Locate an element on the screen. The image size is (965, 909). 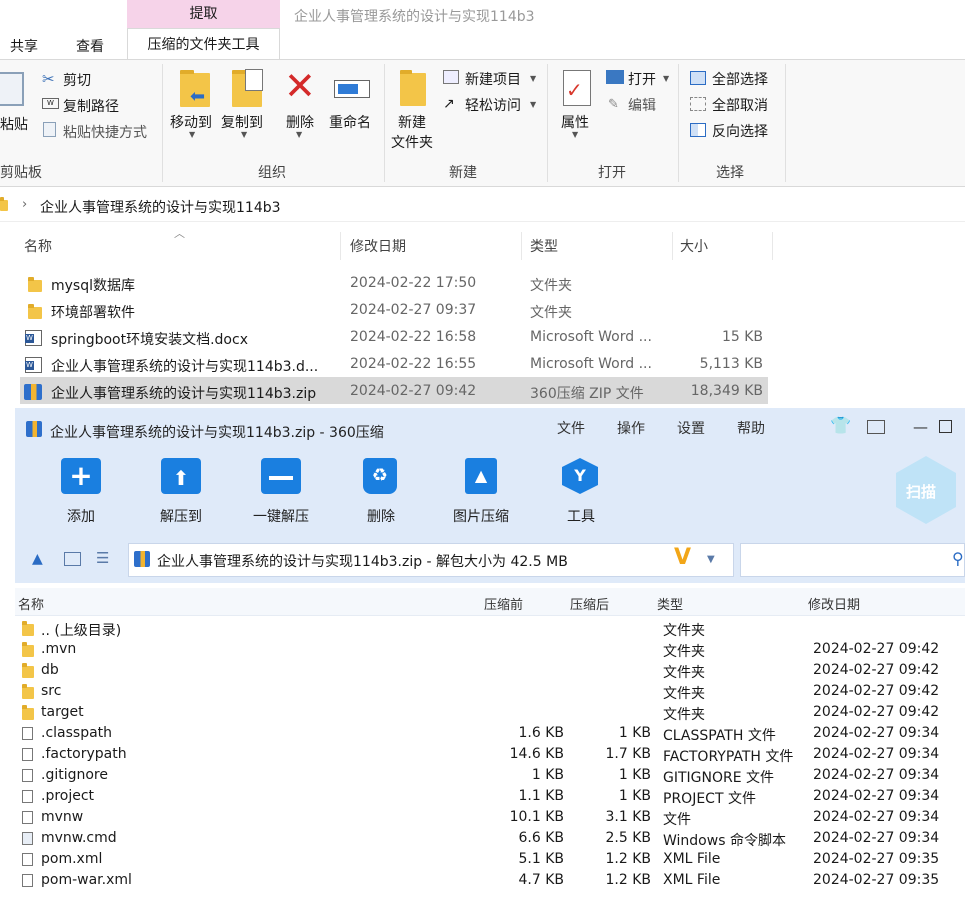
search-icon: ⚲ is located at coordinates (958, 558).